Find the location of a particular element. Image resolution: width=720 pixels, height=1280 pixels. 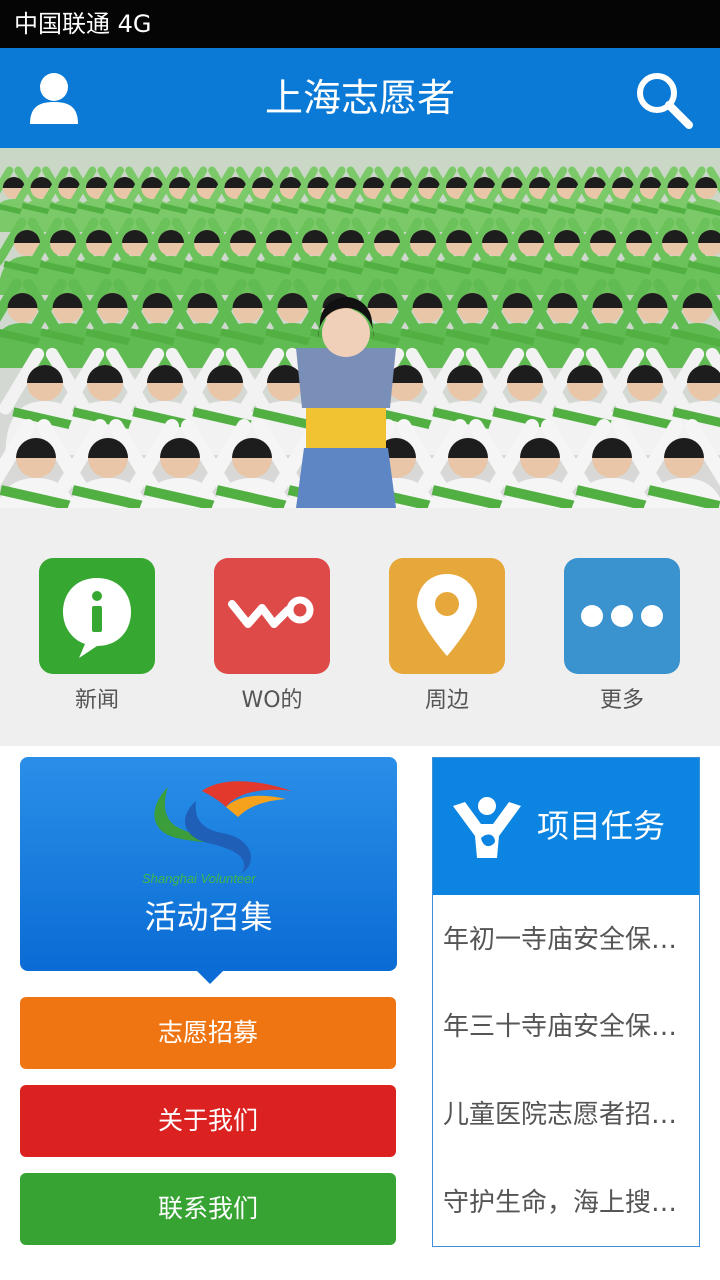

quick-item-wo: WO的 is located at coordinates (272, 643).